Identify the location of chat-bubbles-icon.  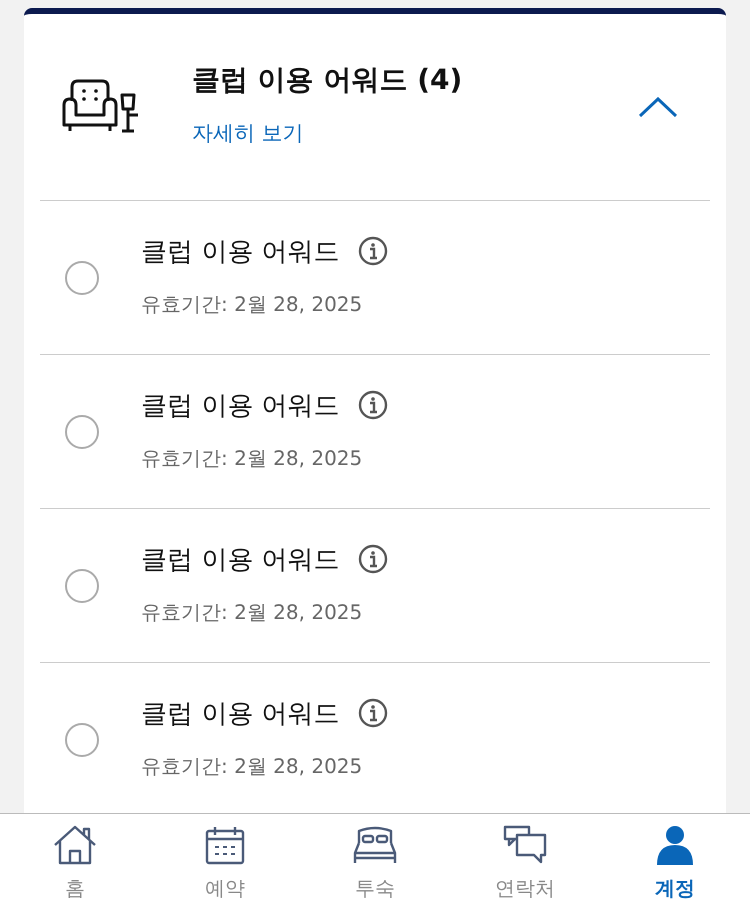
(525, 844).